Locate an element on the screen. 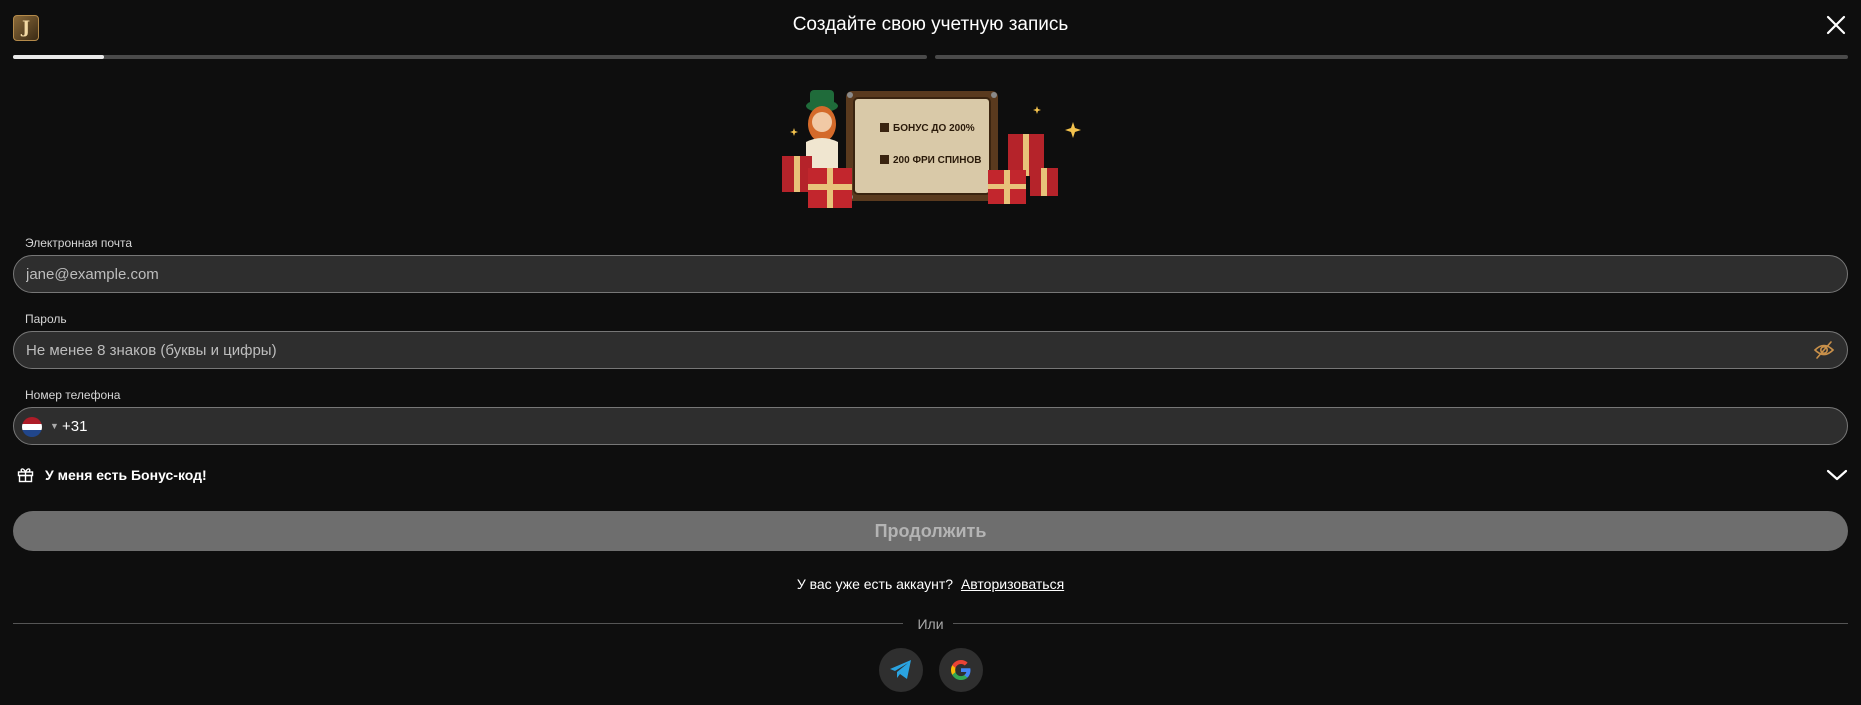 This screenshot has width=1861, height=705. country-caret-icon: ▼ is located at coordinates (54, 426).